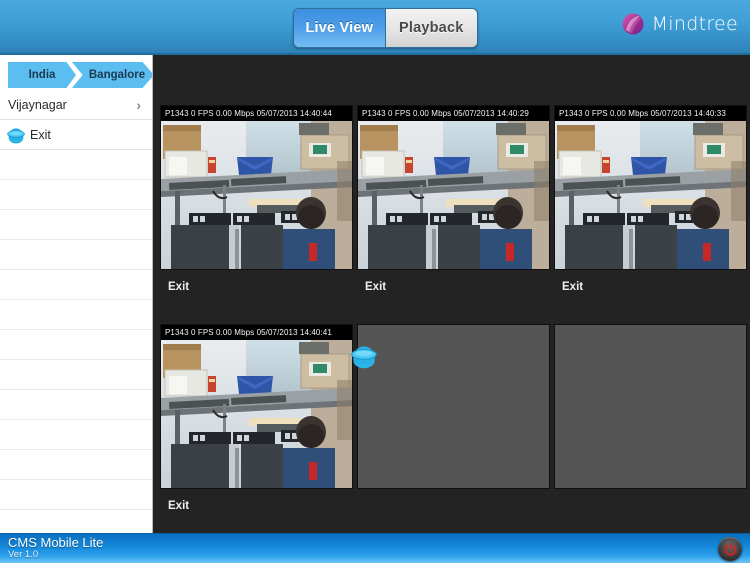  I want to click on breadcrumb: India Bangalore, so click(76, 76).